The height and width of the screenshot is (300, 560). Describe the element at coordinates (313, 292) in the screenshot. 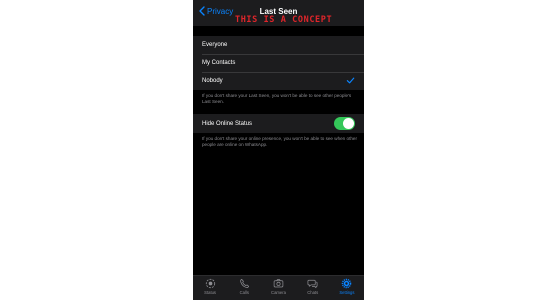

I see `tab-label: Chats` at that location.